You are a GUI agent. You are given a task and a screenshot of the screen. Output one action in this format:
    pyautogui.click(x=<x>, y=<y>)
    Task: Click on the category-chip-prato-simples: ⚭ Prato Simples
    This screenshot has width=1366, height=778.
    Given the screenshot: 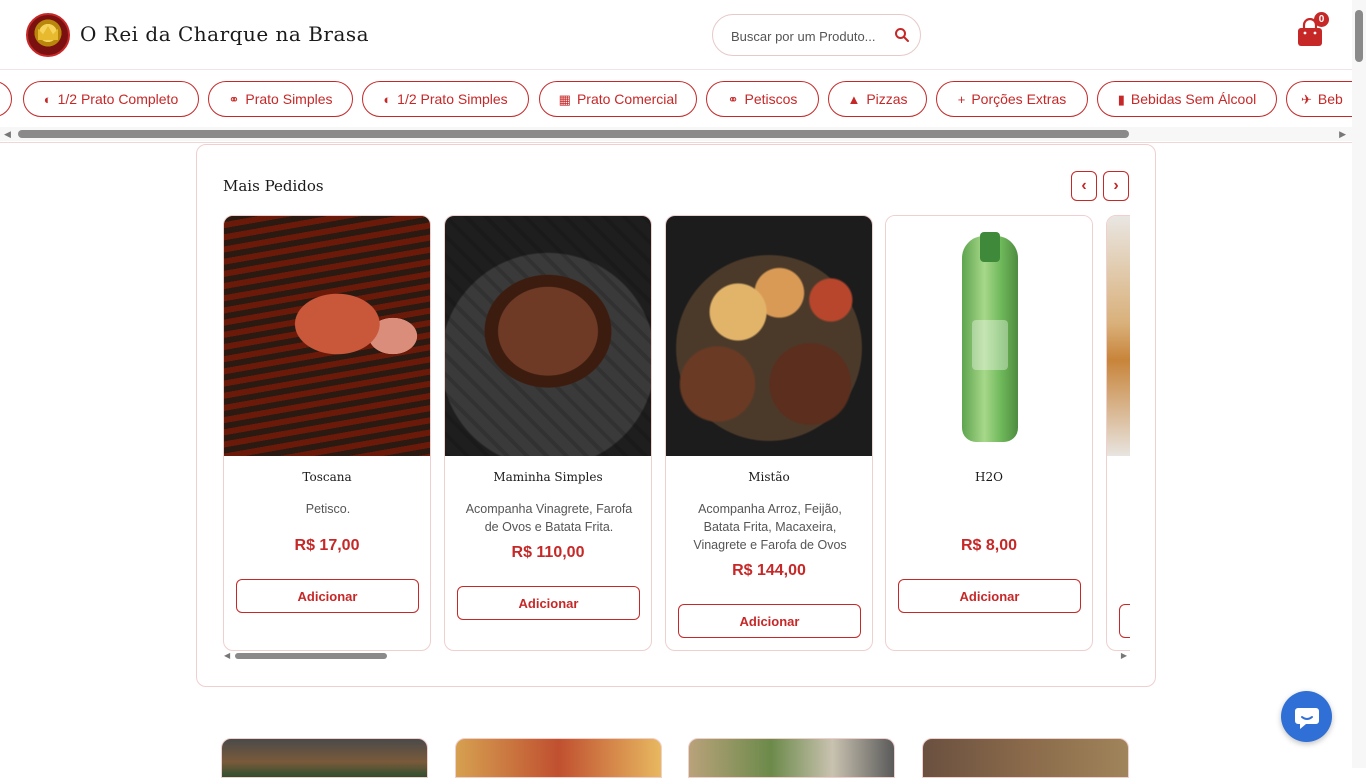 What is the action you would take?
    pyautogui.click(x=280, y=99)
    